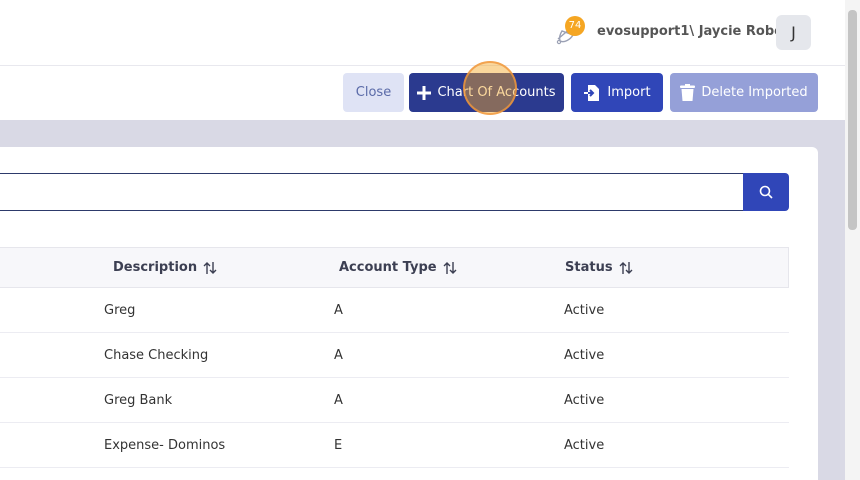 The image size is (860, 480). I want to click on chart-of-accounts-label: Chart Of Accounts, so click(496, 92).